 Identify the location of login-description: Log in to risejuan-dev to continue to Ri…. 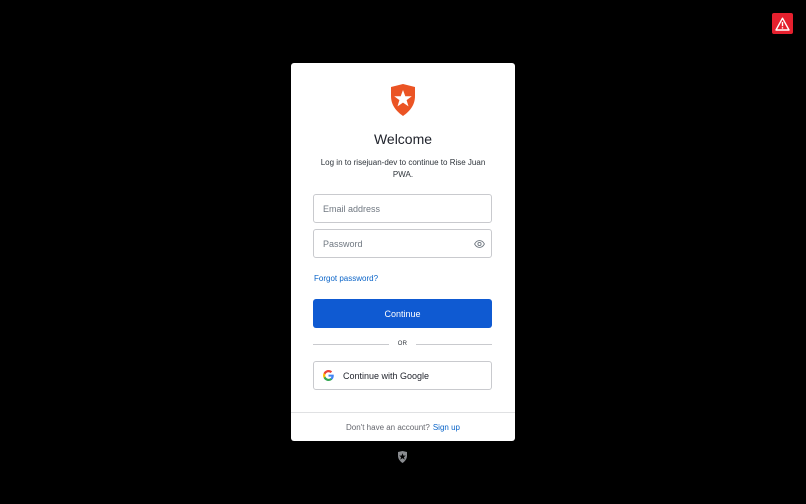
(403, 168).